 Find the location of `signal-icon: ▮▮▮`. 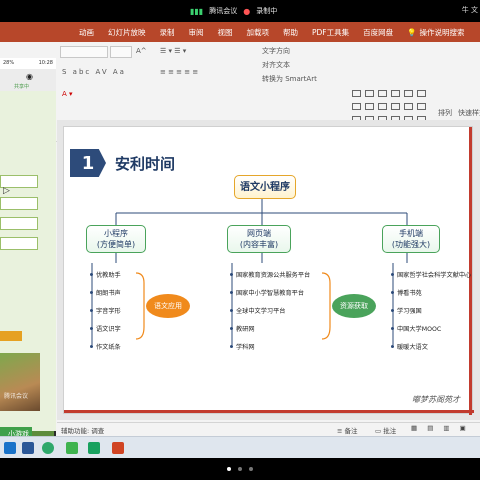

signal-icon: ▮▮▮ is located at coordinates (197, 11).